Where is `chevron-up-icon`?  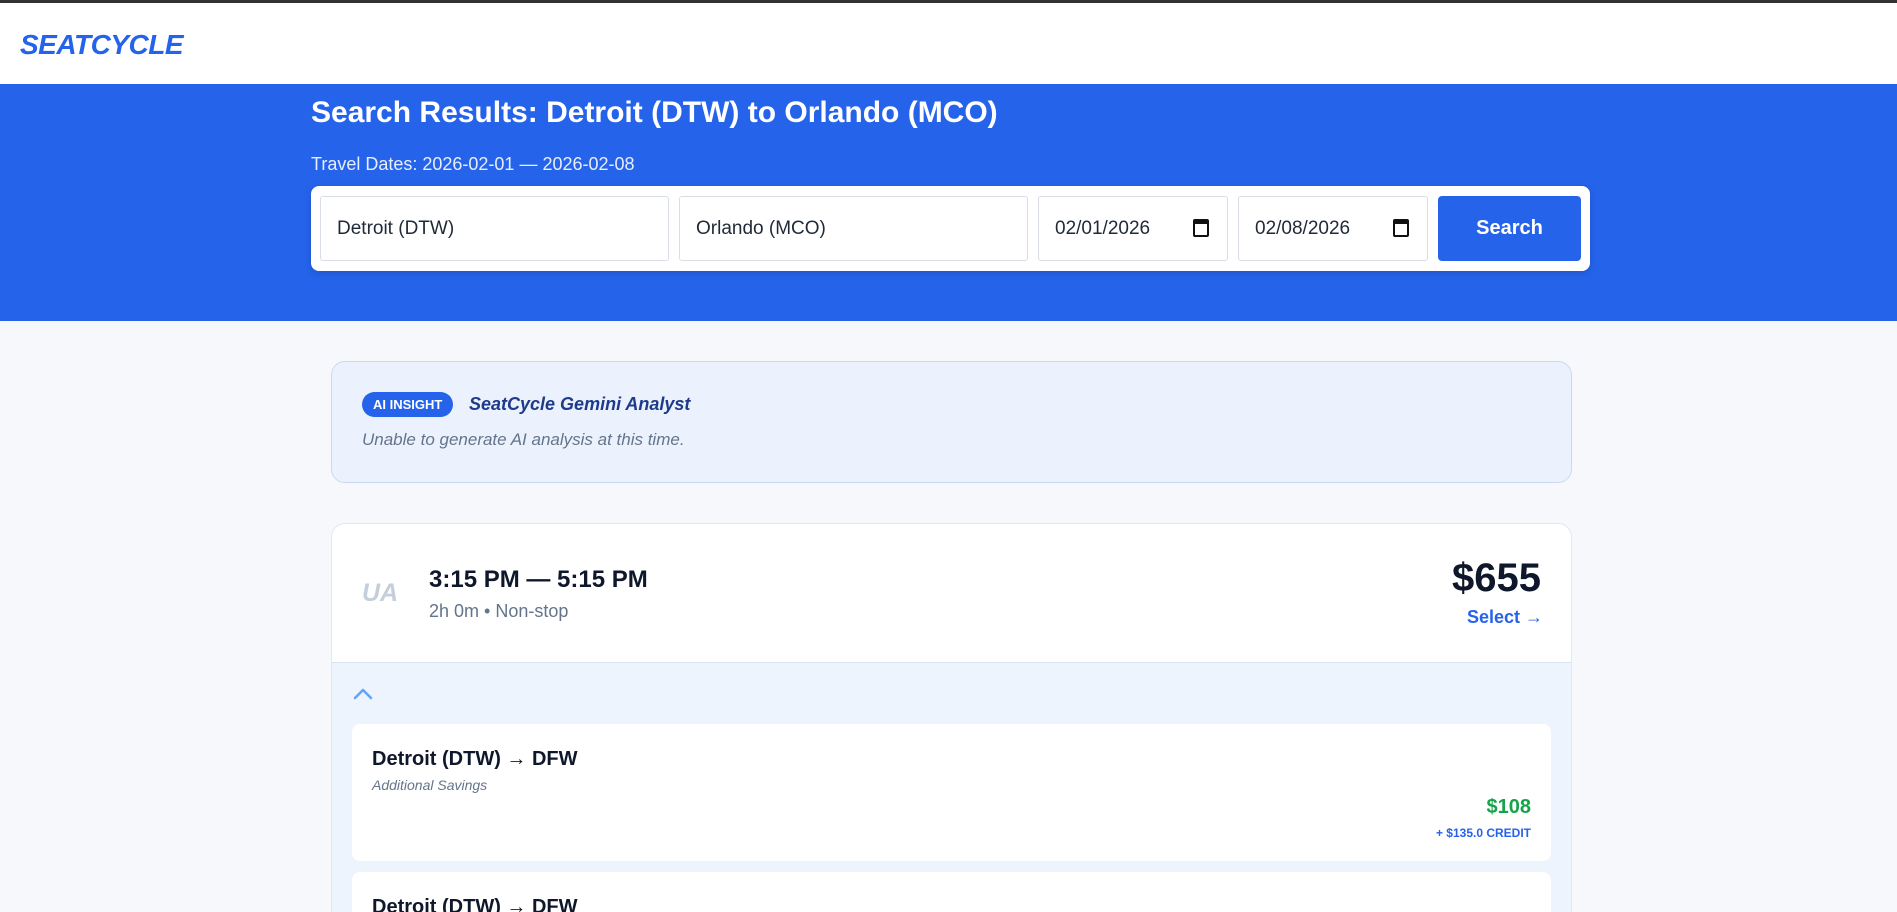
chevron-up-icon is located at coordinates (363, 693).